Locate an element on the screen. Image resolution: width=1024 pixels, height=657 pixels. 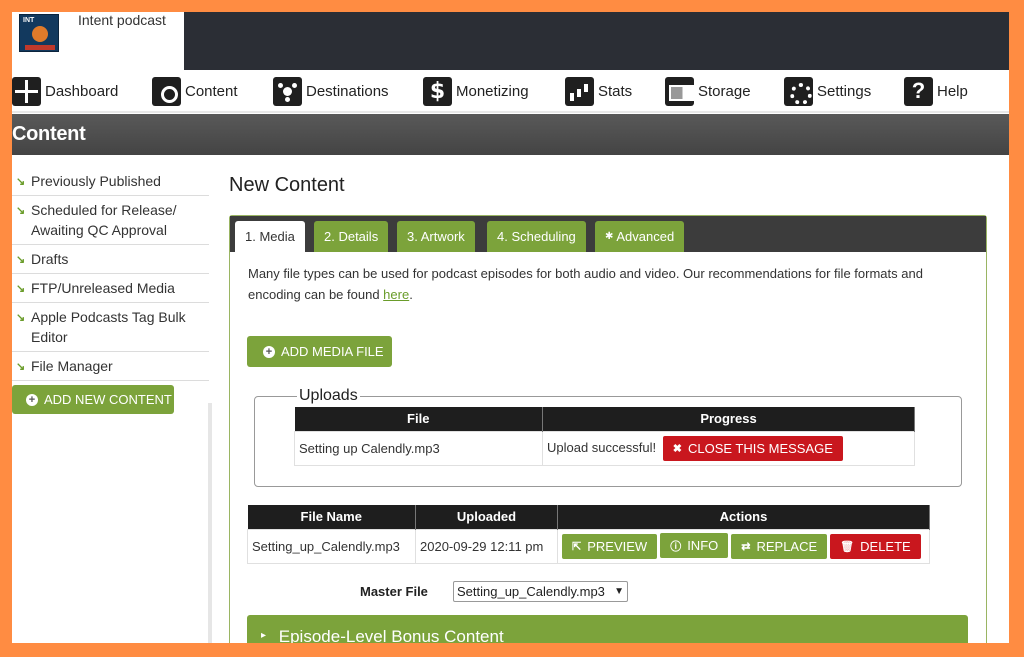
nav-monetizing: $ Monetizing is located at coordinates (476, 91).